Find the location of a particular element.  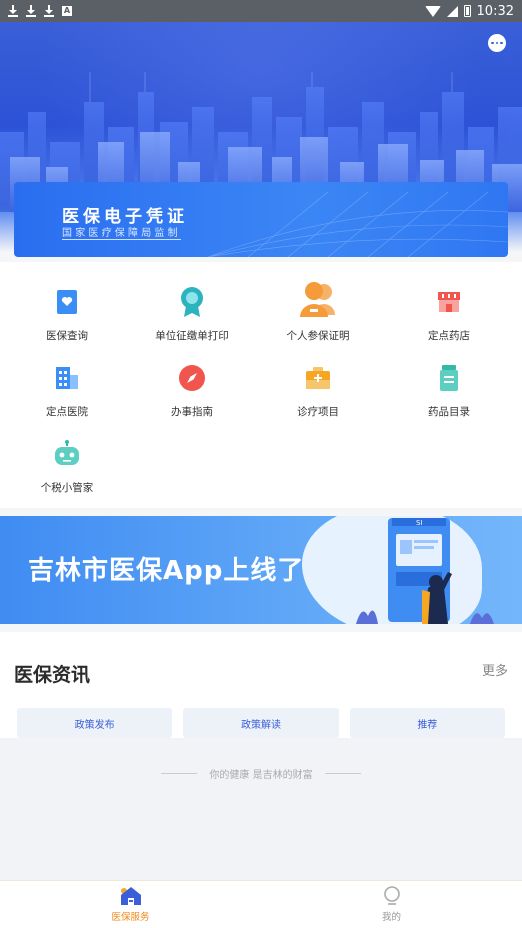

service-tax-assistant: 个税小管家 is located at coordinates (67, 465).